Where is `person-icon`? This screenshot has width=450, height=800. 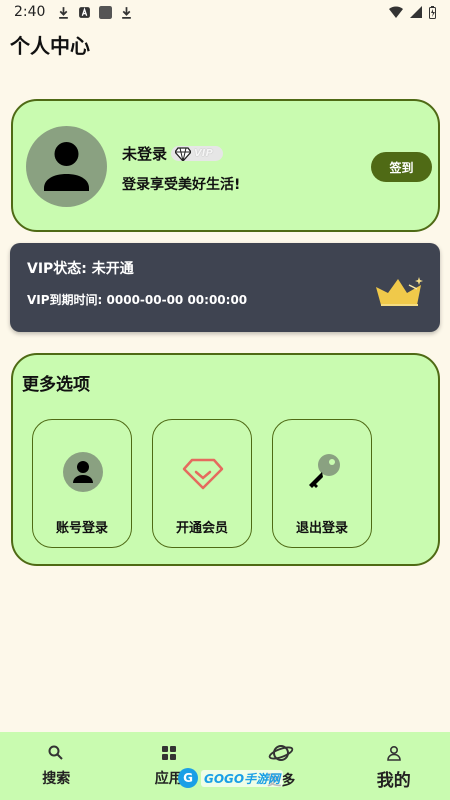
person-icon is located at coordinates (393, 753).